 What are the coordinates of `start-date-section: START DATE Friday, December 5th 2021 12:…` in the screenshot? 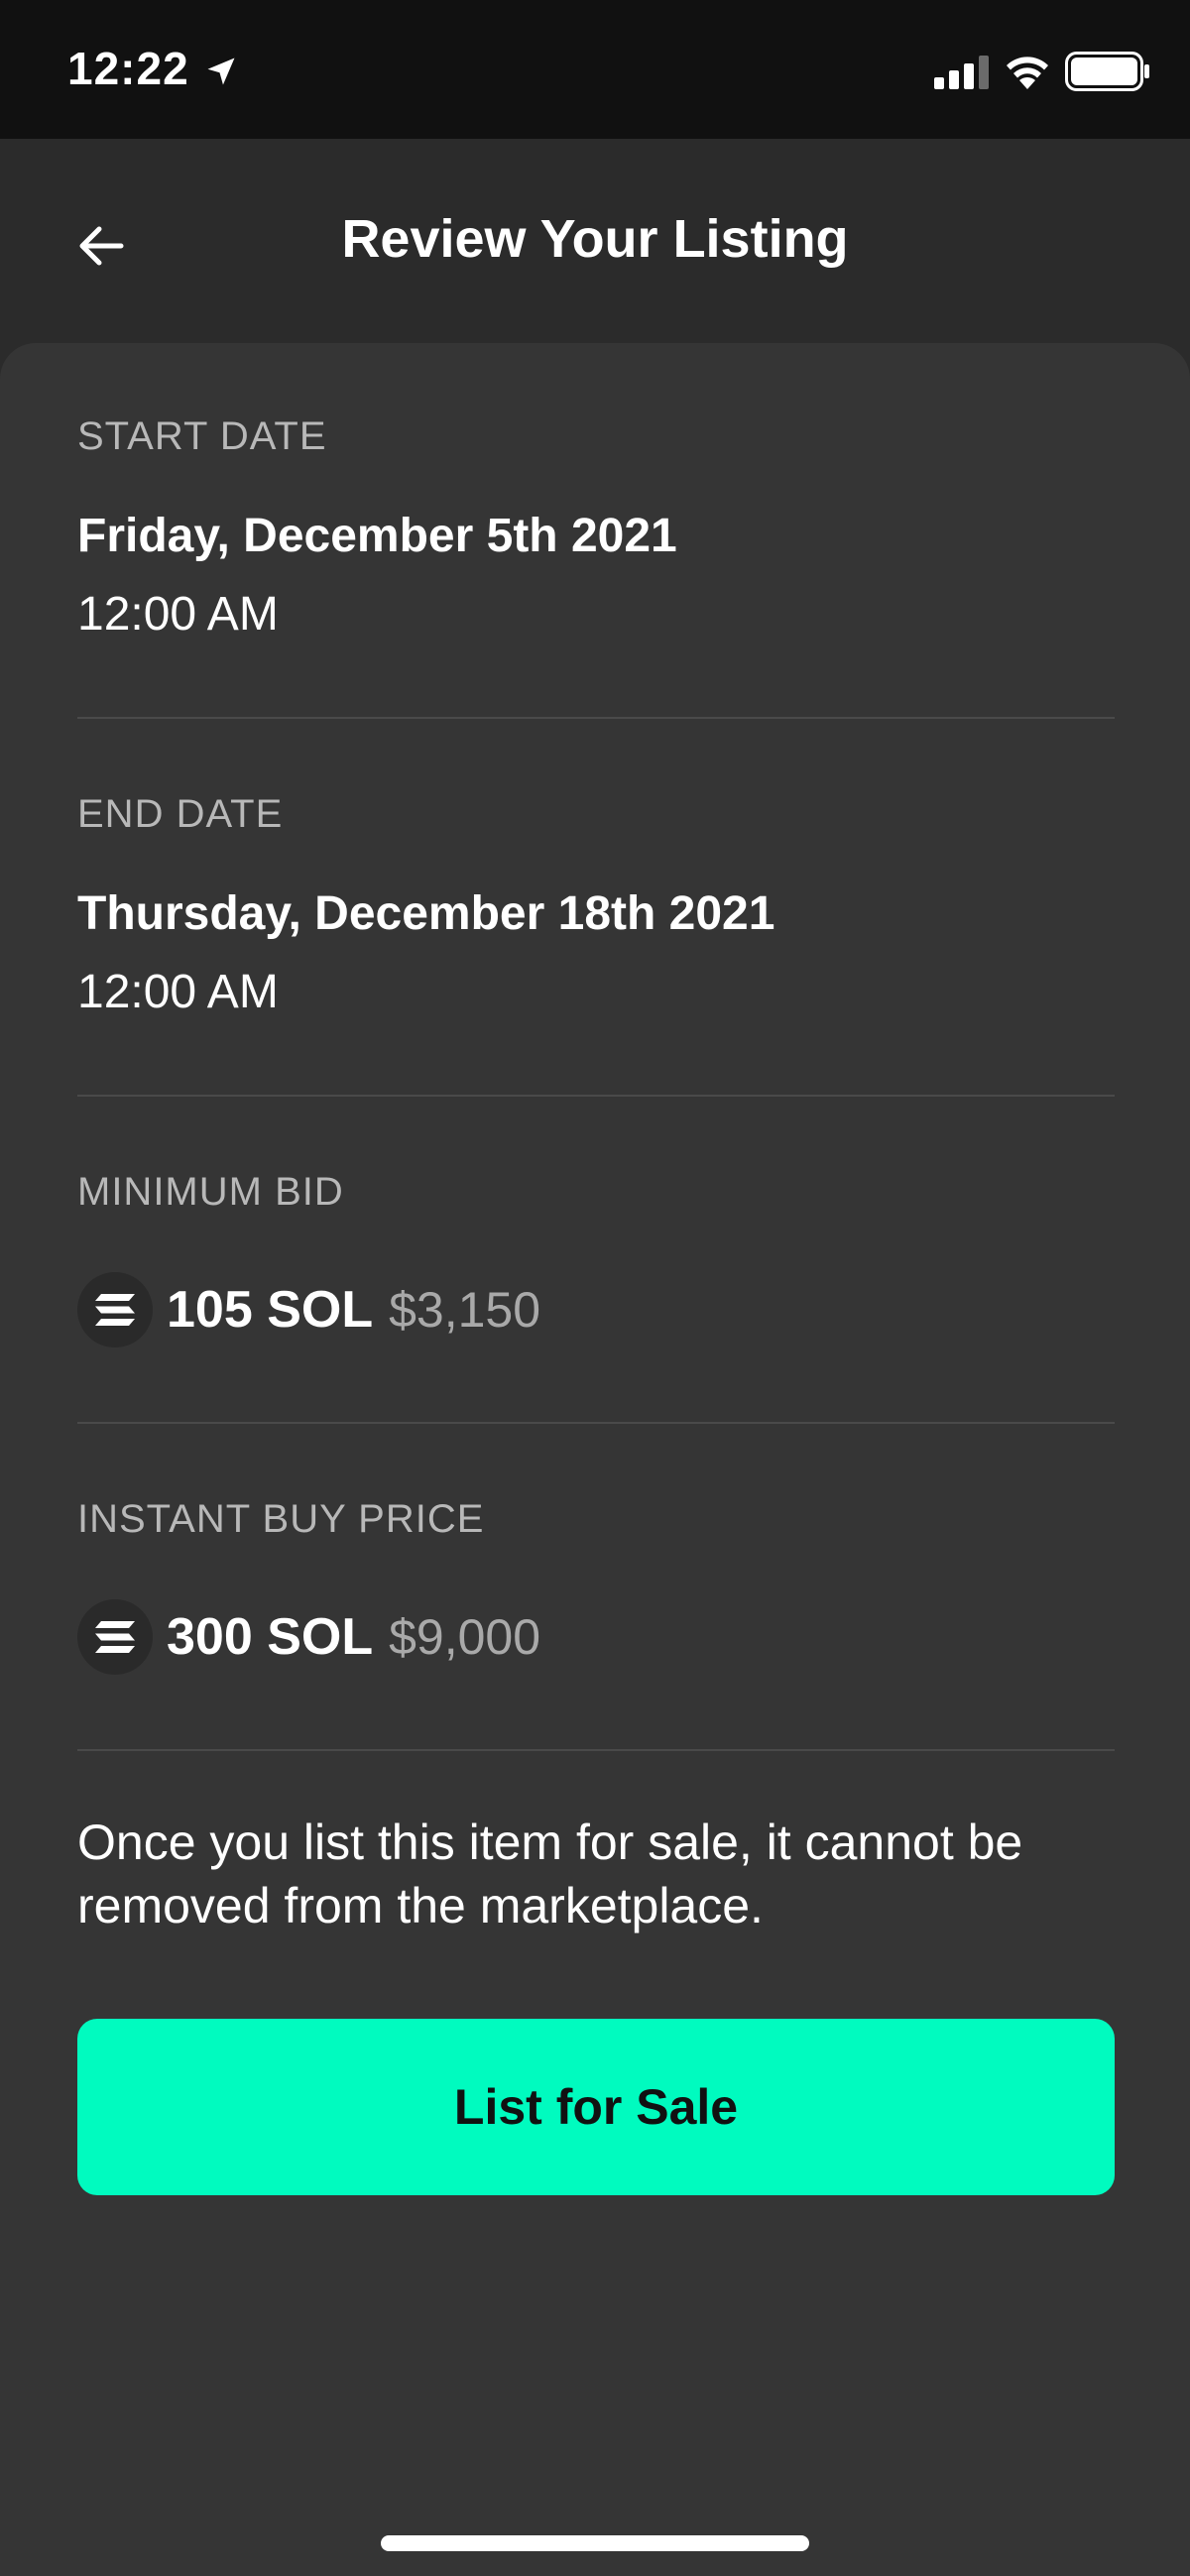 It's located at (596, 528).